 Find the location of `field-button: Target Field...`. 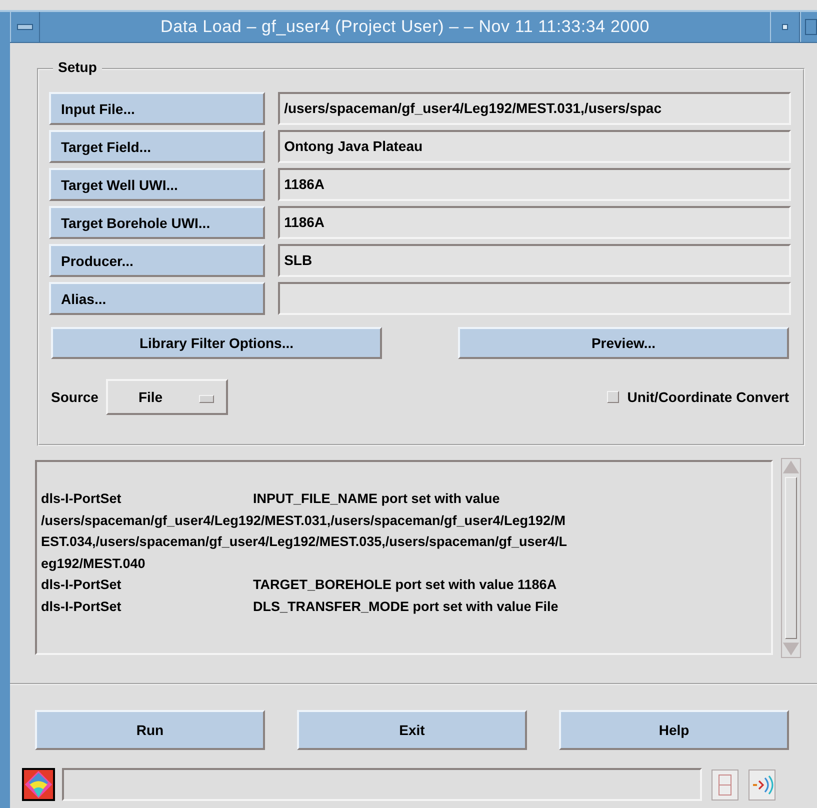

field-button: Target Field... is located at coordinates (157, 146).